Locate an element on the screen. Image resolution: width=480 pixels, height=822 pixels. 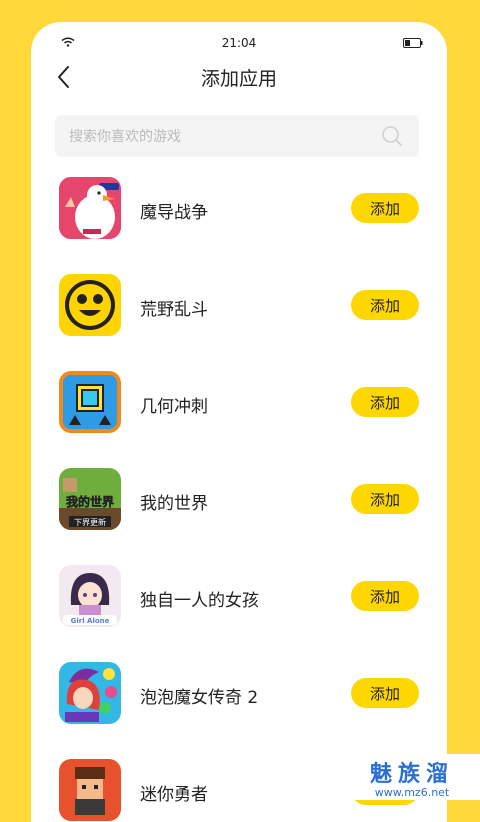
battery-icon is located at coordinates (413, 43).